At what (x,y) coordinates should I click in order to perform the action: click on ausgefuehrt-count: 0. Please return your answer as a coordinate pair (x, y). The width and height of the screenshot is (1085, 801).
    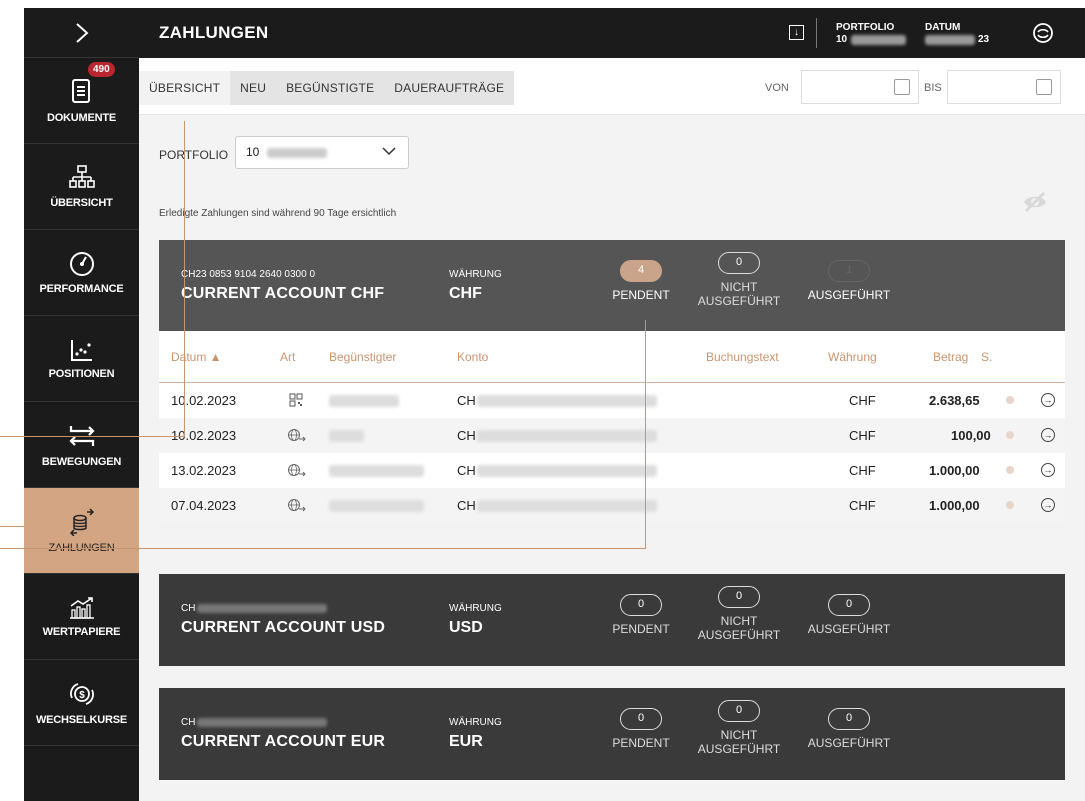
    Looking at the image, I should click on (849, 605).